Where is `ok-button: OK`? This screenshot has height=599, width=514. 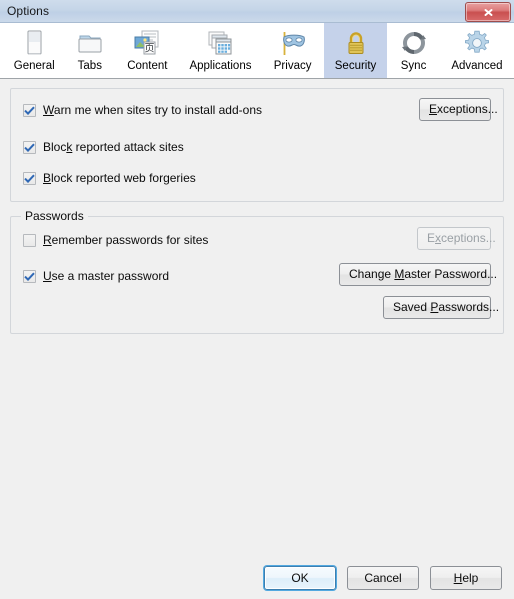 ok-button: OK is located at coordinates (300, 578).